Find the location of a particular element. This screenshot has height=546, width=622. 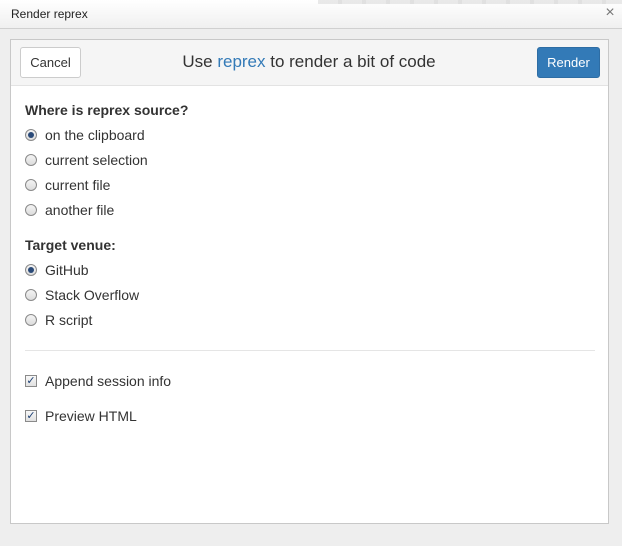

radio-option-github: GitHub is located at coordinates (57, 270).